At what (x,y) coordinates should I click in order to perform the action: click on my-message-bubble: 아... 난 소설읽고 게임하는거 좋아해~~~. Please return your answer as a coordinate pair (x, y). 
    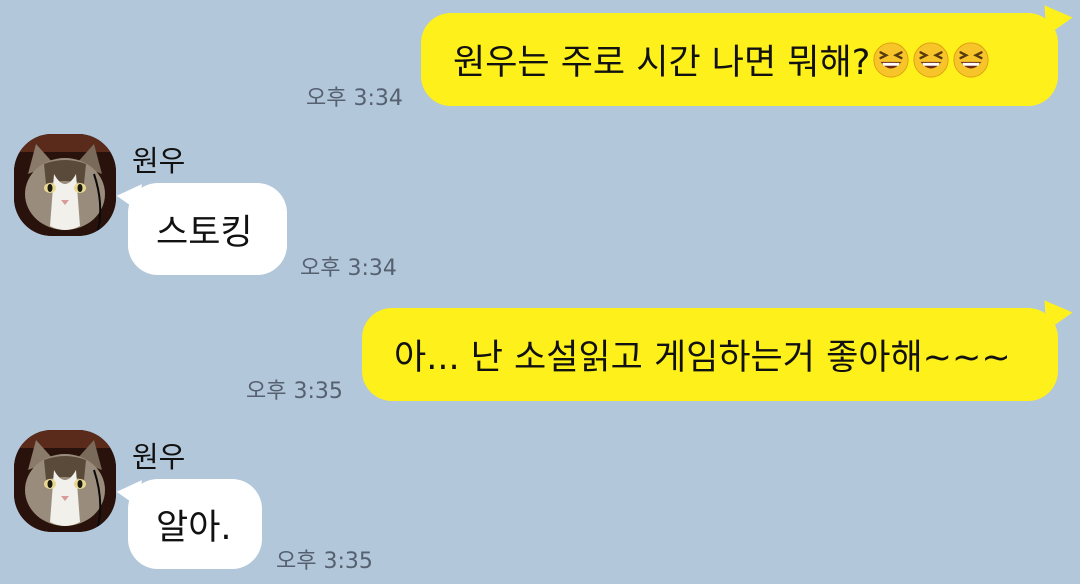
    Looking at the image, I should click on (710, 354).